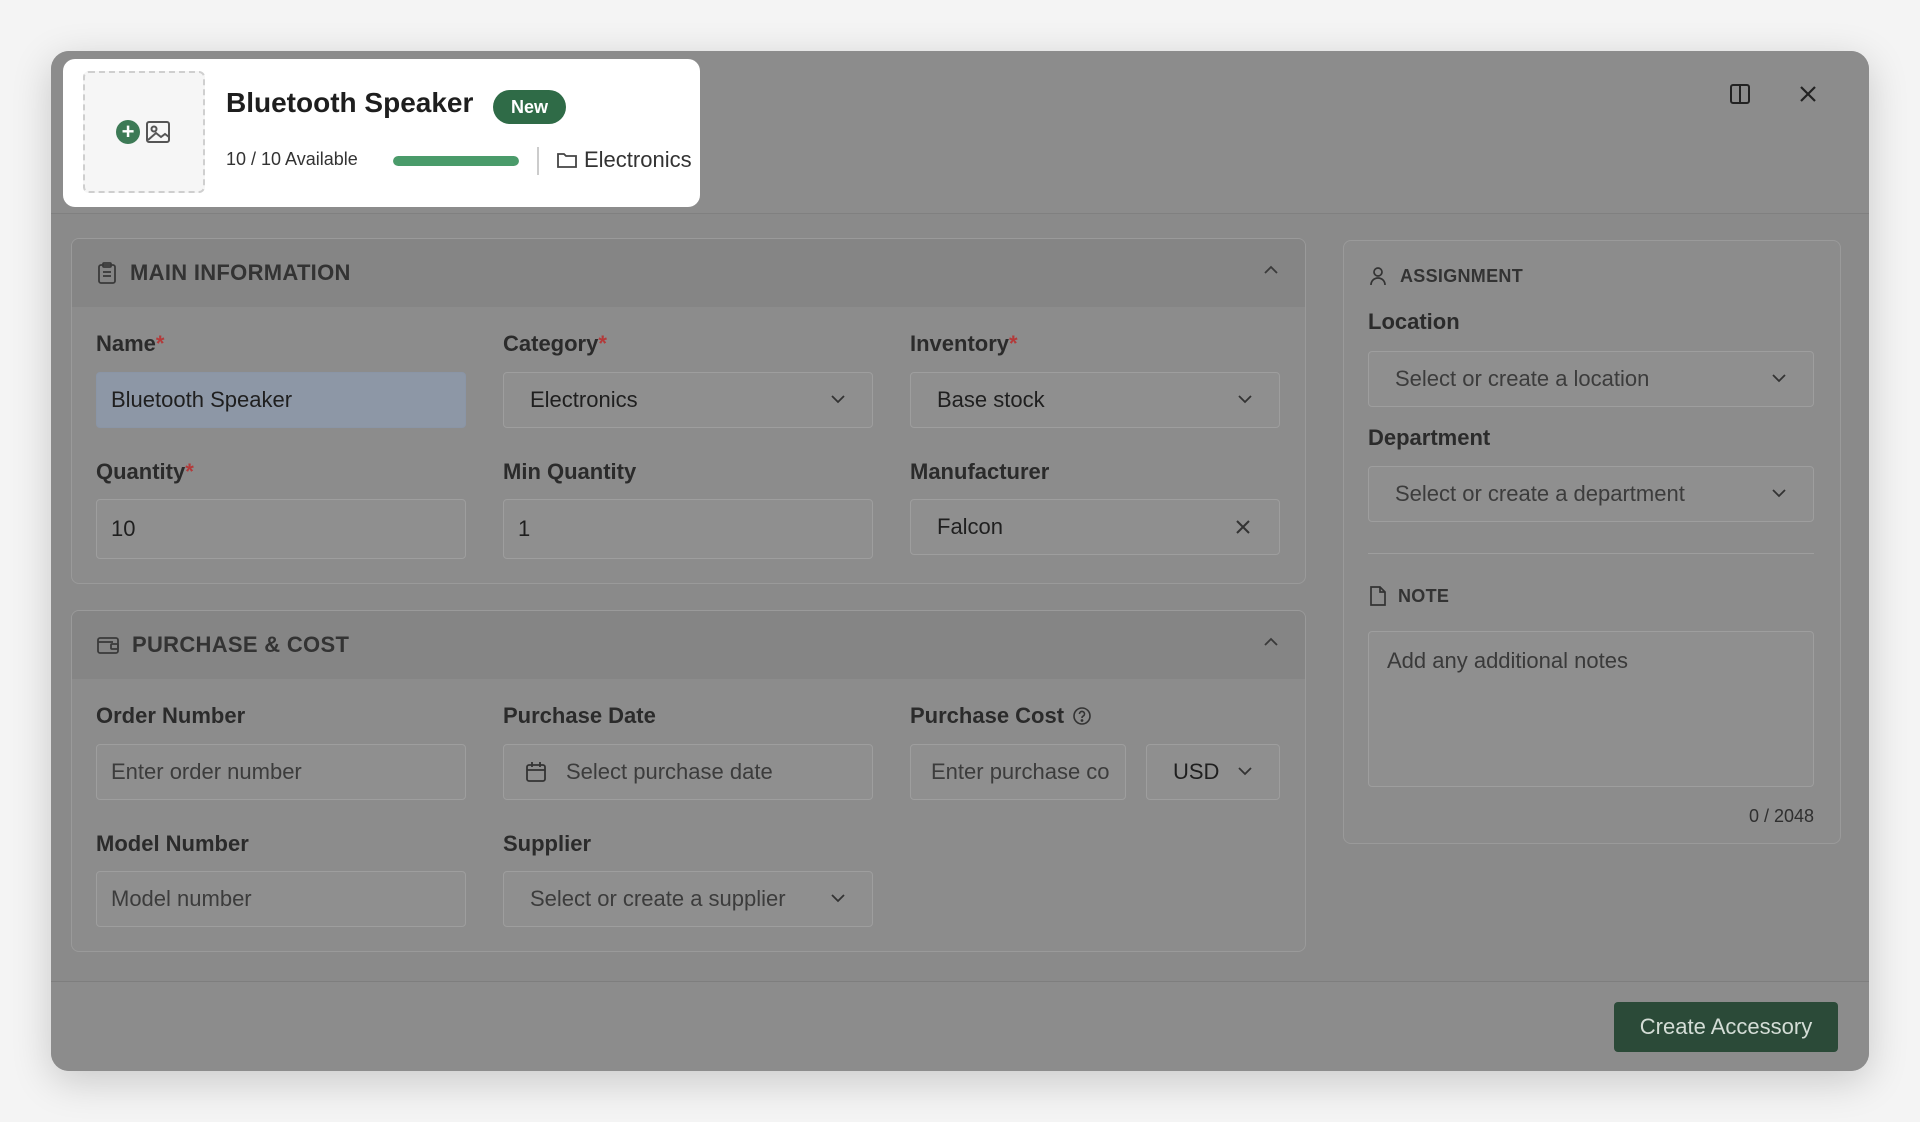 The height and width of the screenshot is (1122, 1920). What do you see at coordinates (281, 529) in the screenshot?
I see `quantity-input: 10` at bounding box center [281, 529].